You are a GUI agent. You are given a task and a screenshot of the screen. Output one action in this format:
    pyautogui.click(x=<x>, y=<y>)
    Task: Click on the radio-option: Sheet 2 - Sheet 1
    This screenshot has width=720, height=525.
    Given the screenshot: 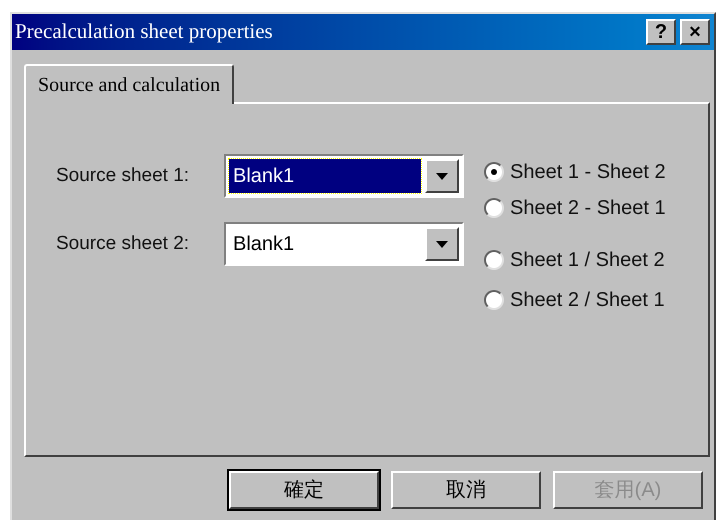 What is the action you would take?
    pyautogui.click(x=575, y=208)
    